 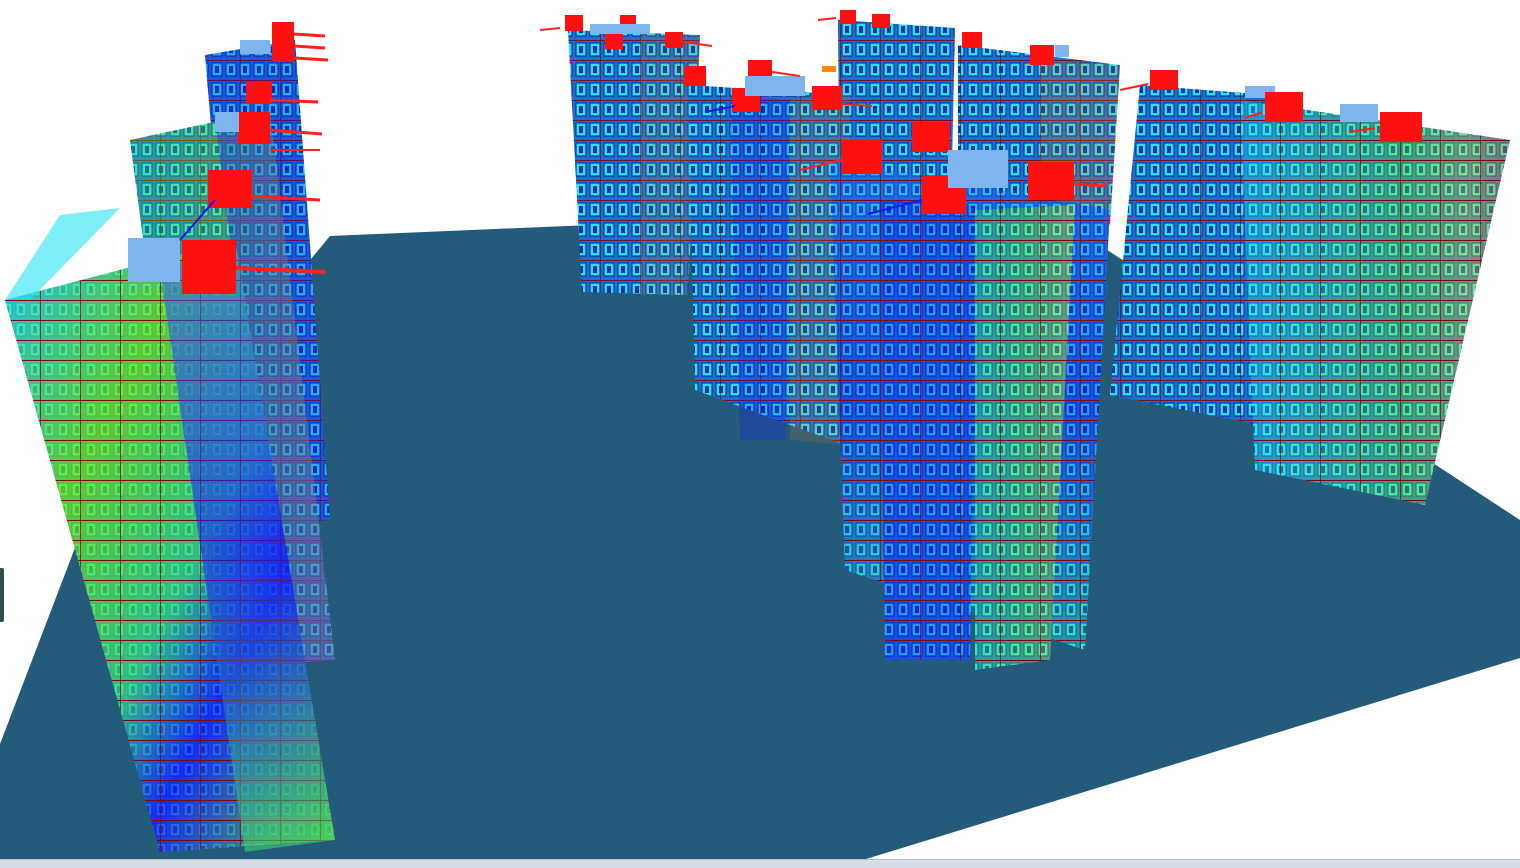 I want to click on side-panel-handle, so click(x=2, y=595).